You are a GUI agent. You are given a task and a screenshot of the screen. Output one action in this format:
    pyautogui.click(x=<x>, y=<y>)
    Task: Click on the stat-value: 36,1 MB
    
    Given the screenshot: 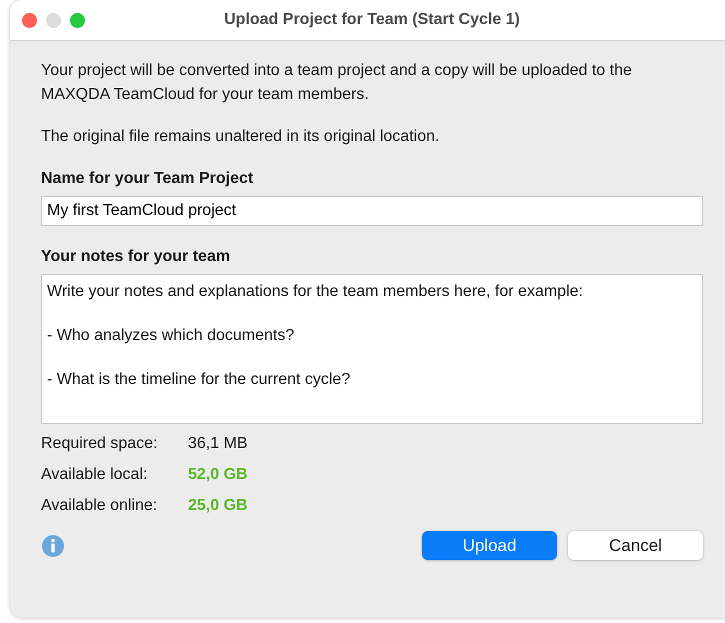 What is the action you would take?
    pyautogui.click(x=218, y=444)
    